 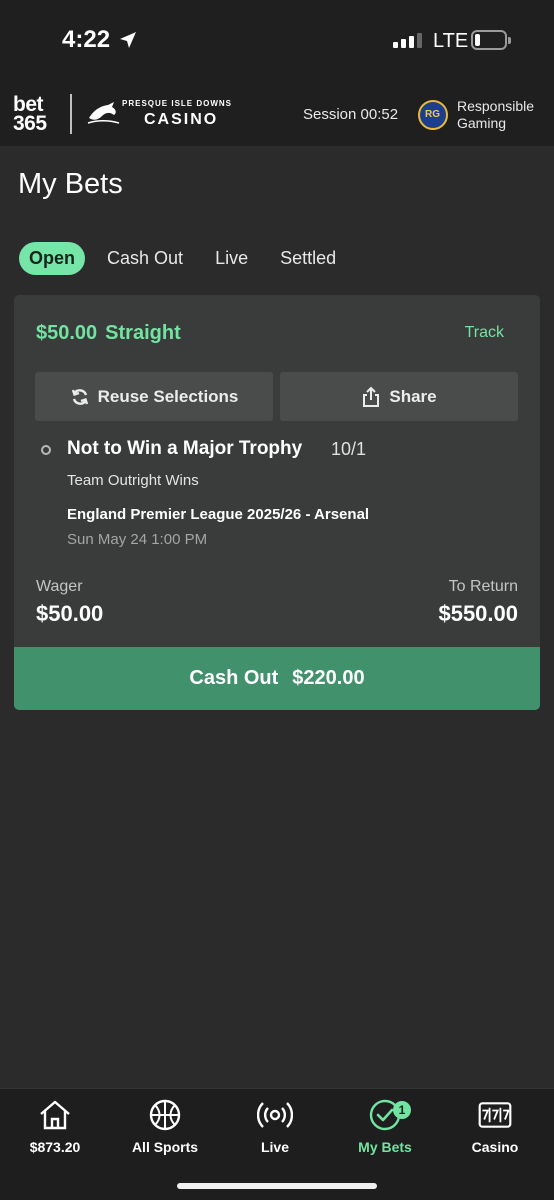 I want to click on status-bar: 4:22 LTE, so click(x=277, y=44).